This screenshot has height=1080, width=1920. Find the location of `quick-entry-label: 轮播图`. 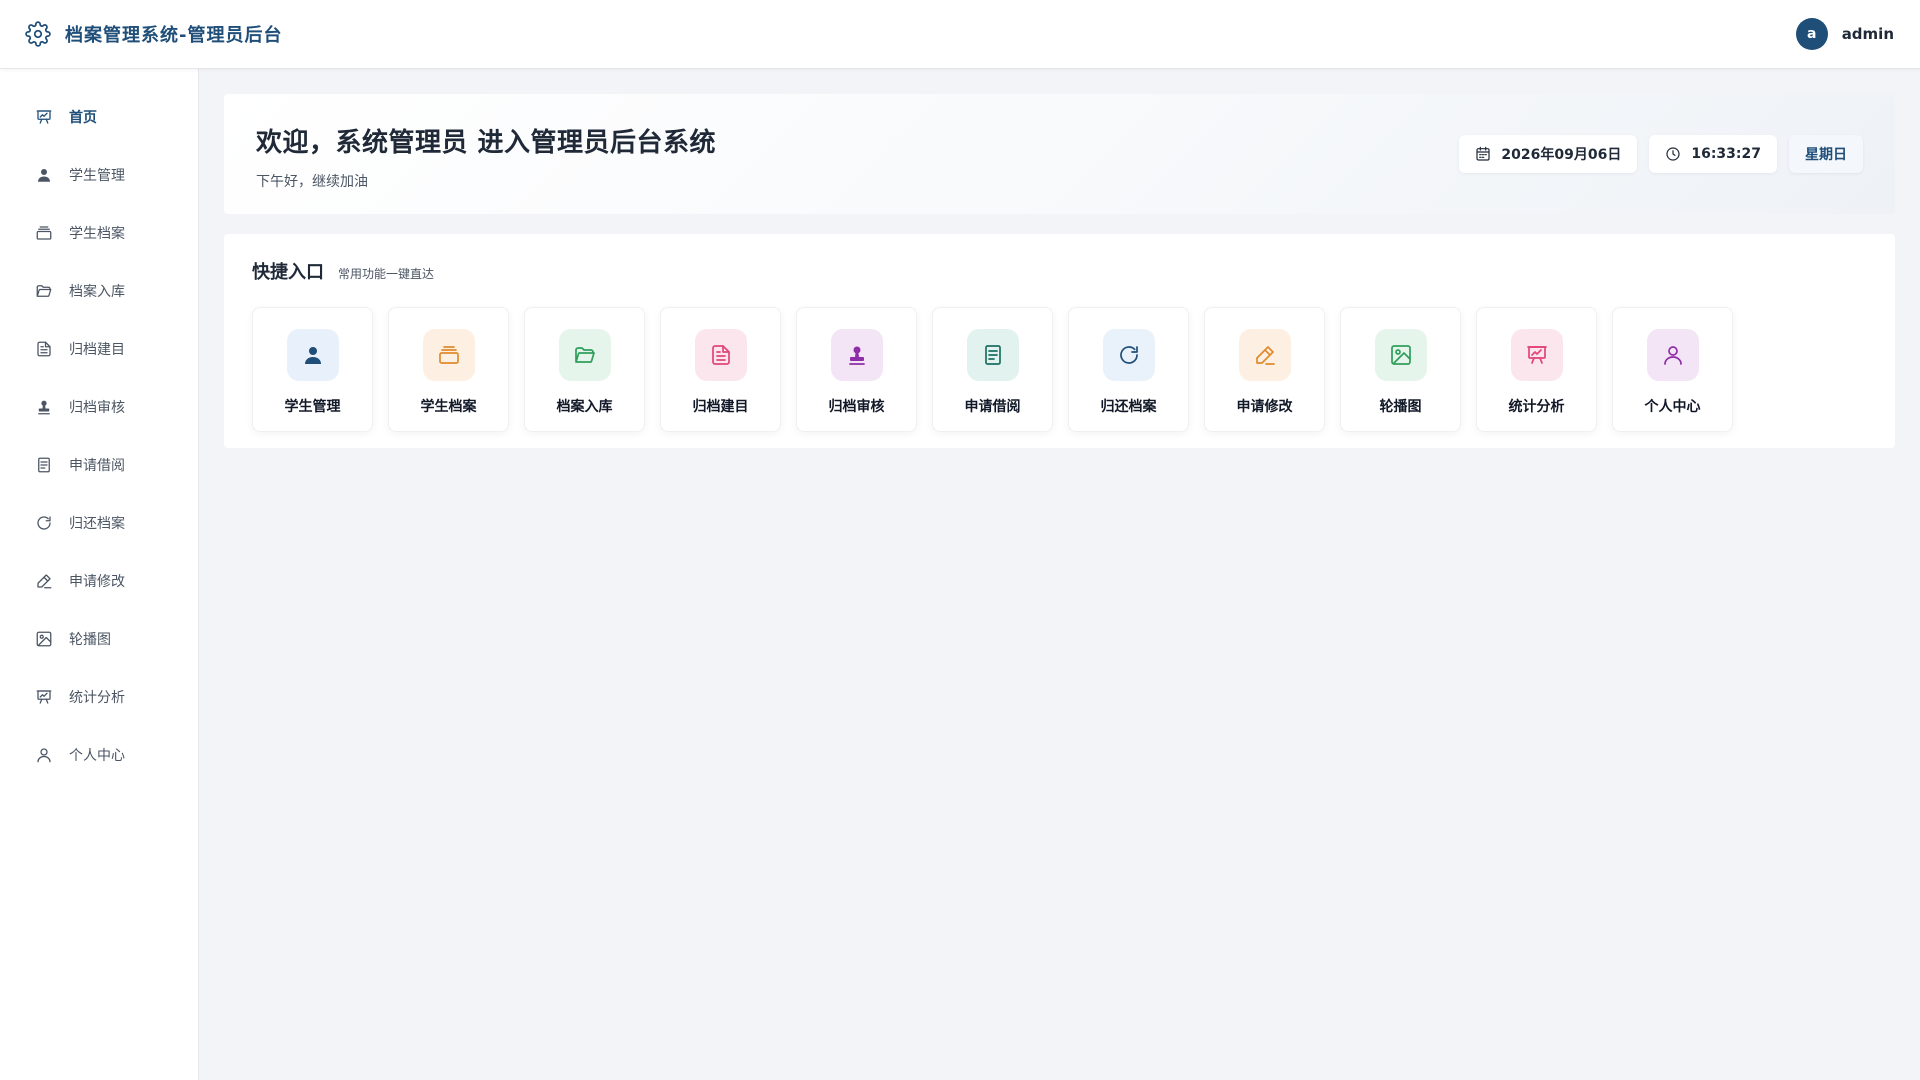

quick-entry-label: 轮播图 is located at coordinates (1400, 407).